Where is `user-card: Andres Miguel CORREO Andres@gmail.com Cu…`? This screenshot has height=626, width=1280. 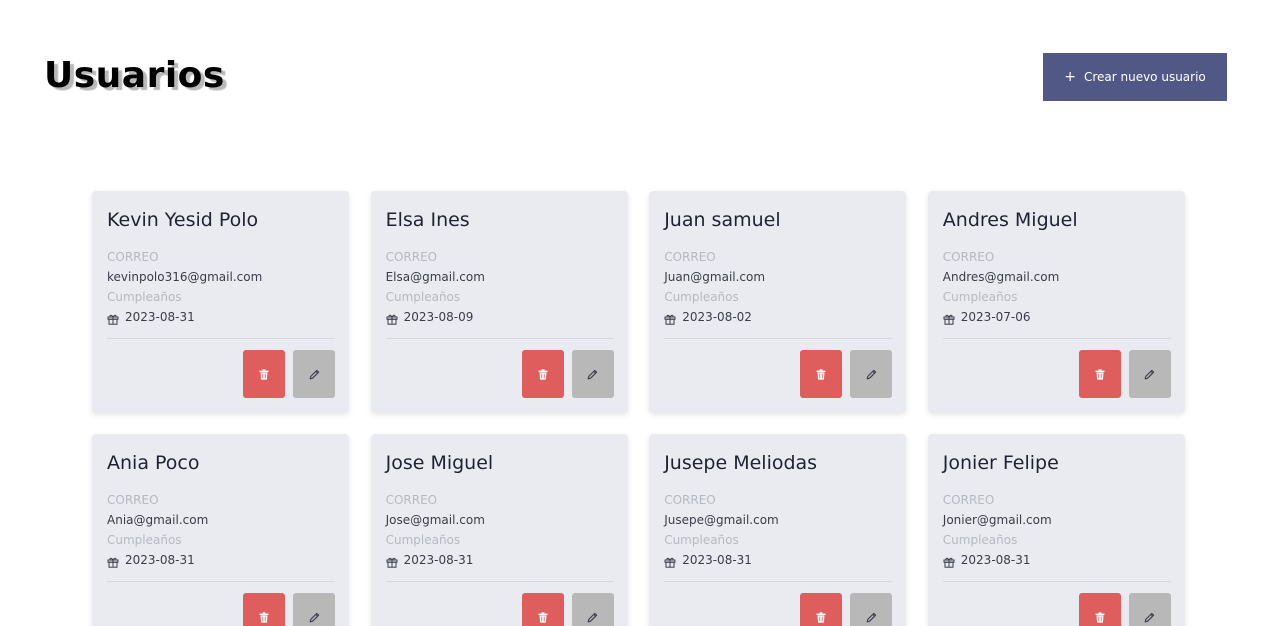 user-card: Andres Miguel CORREO Andres@gmail.com Cu… is located at coordinates (1056, 302).